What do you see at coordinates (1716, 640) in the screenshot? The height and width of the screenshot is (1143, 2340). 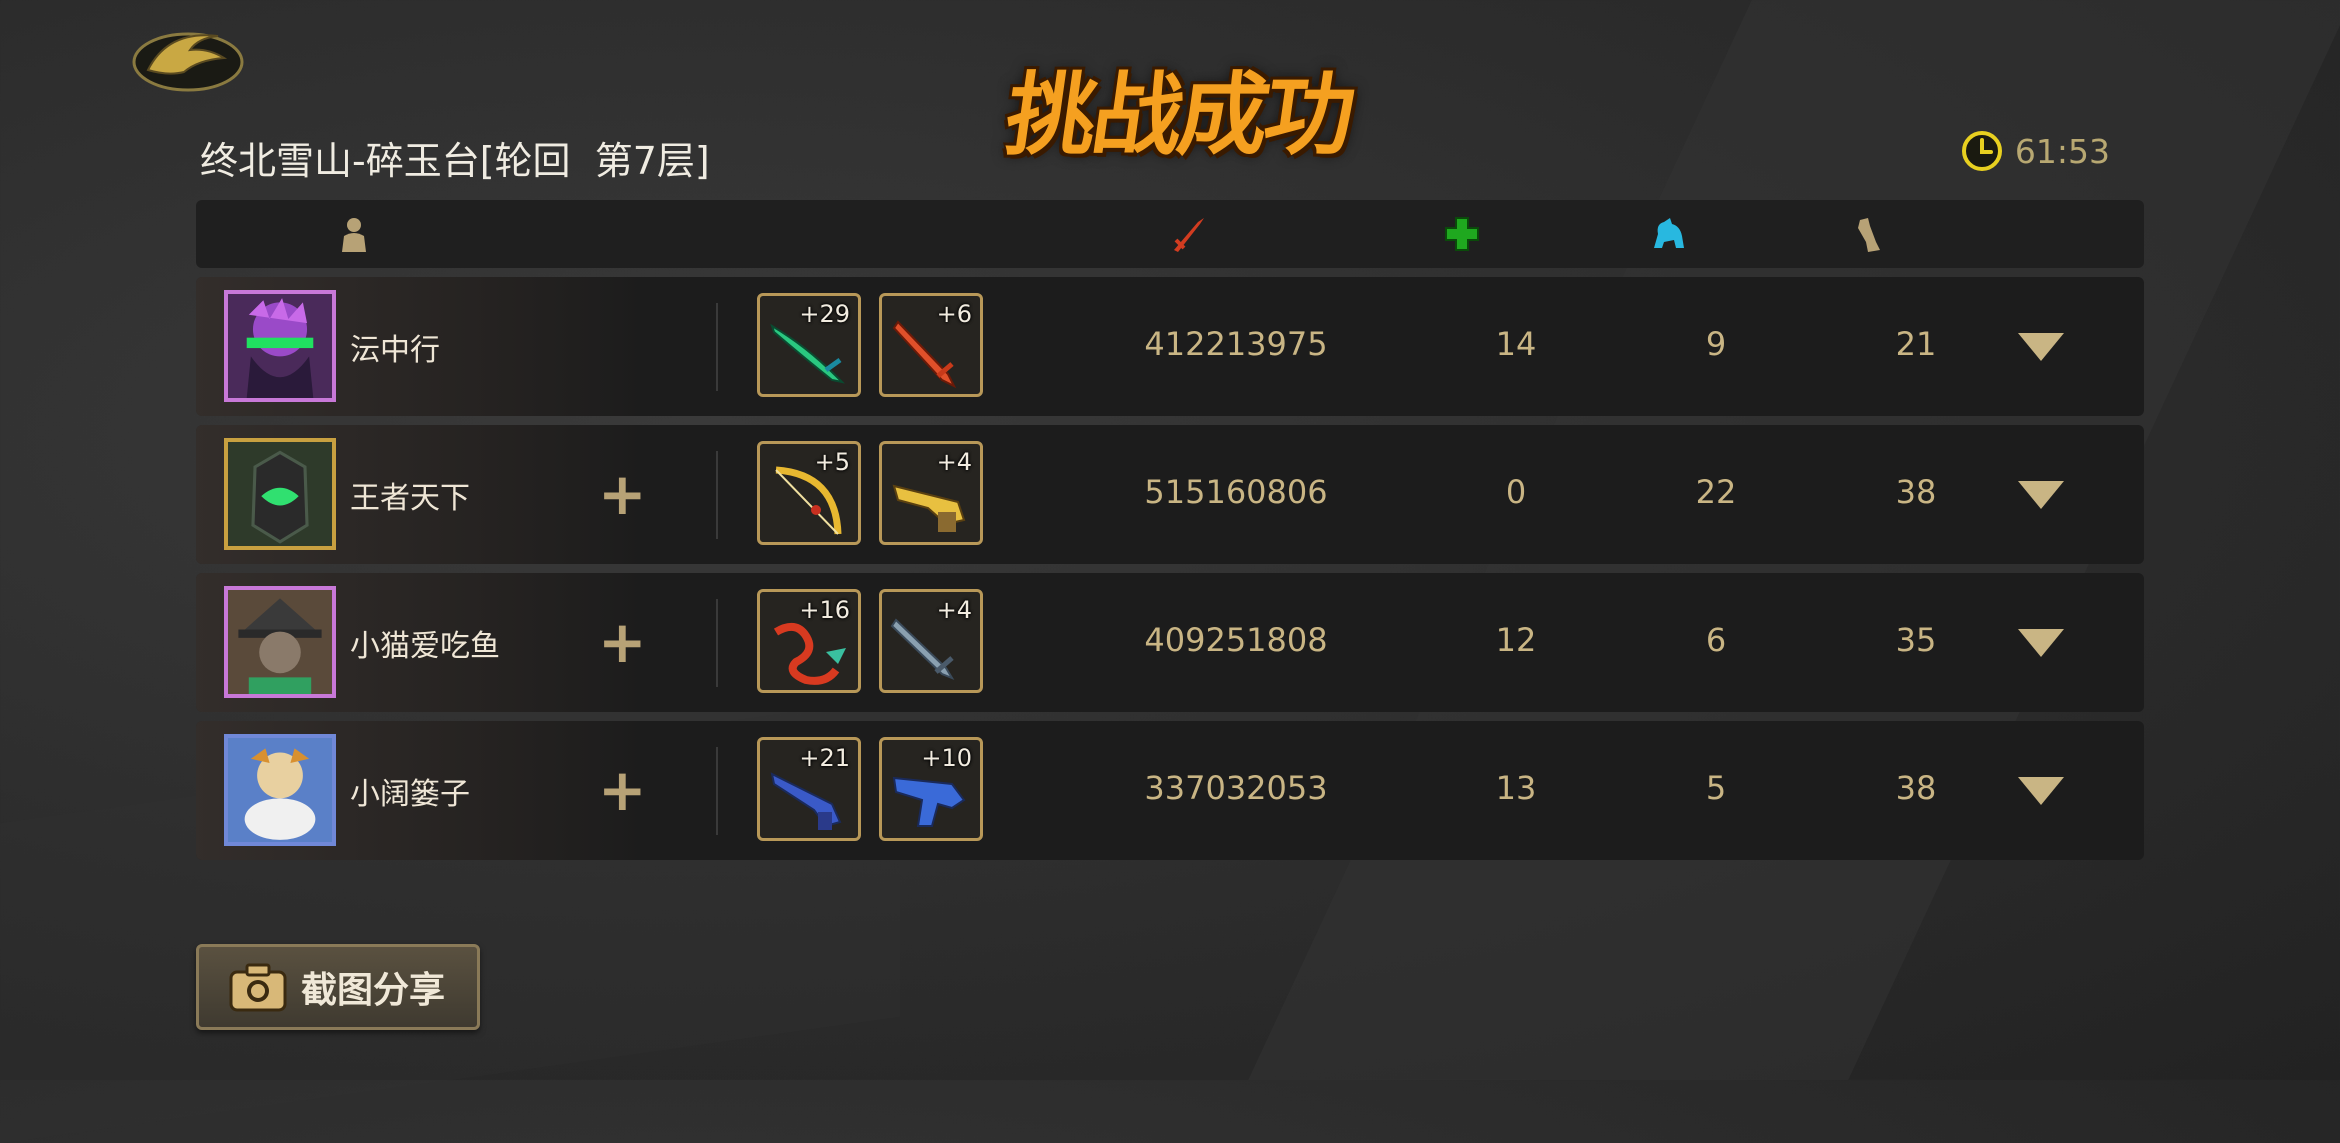 I see `kill-value: 6` at bounding box center [1716, 640].